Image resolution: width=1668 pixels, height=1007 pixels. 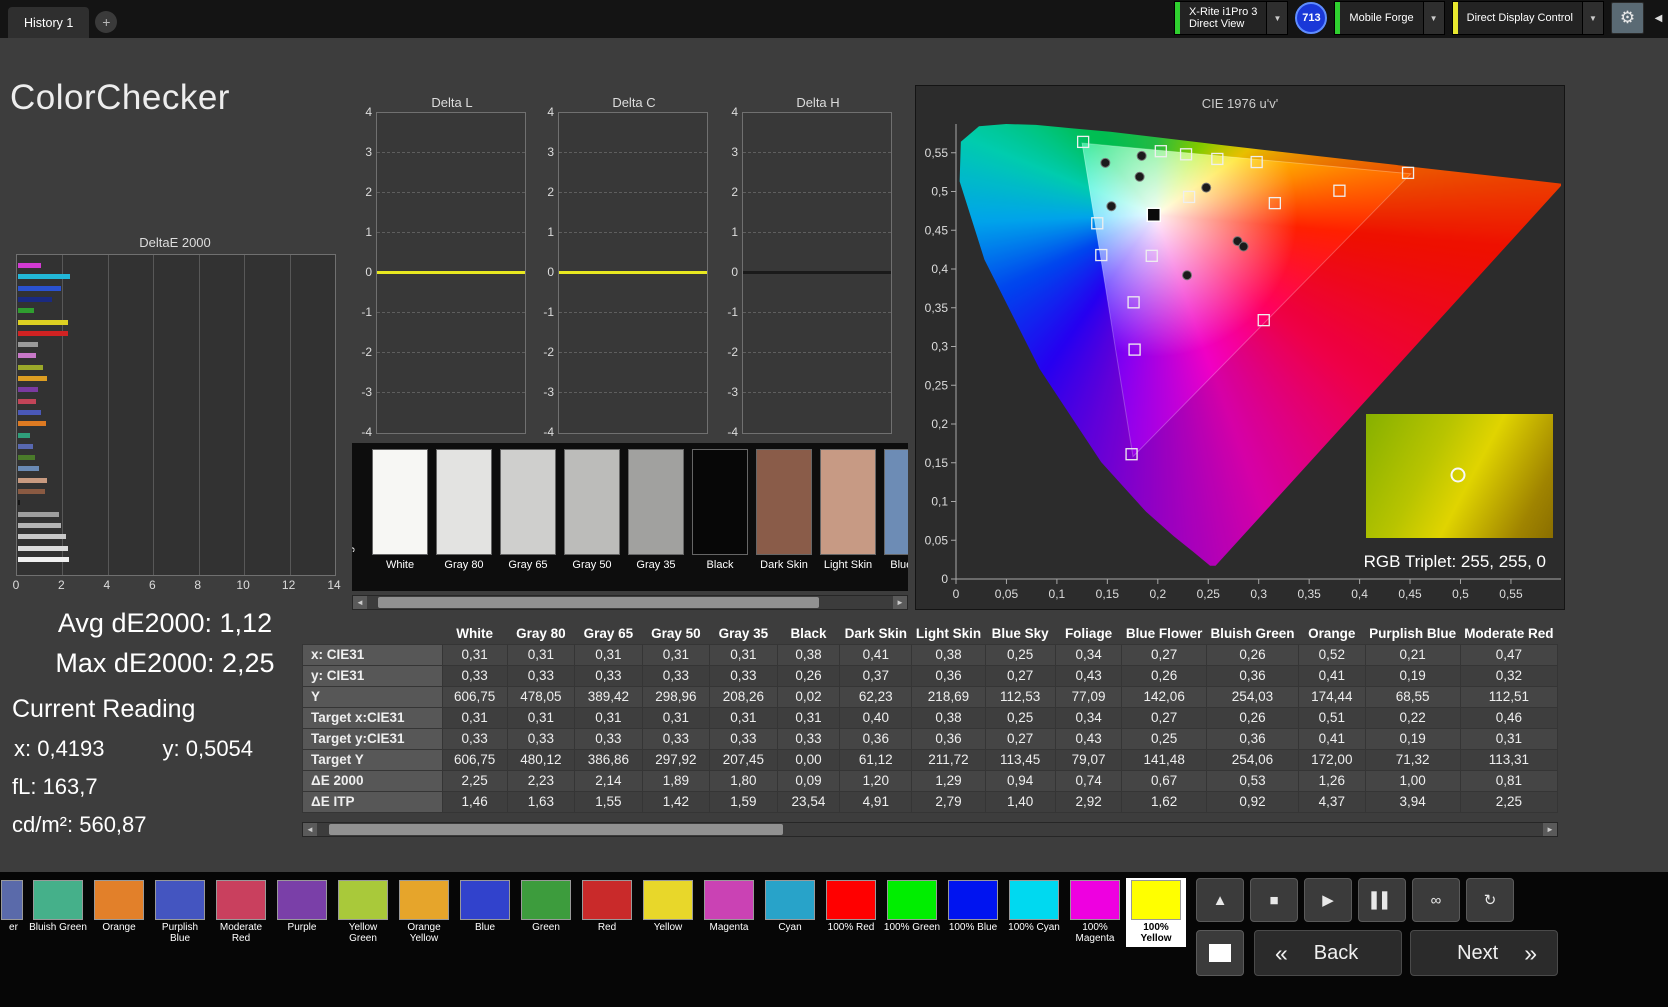 I want to click on stop-button: ■, so click(x=1274, y=900).